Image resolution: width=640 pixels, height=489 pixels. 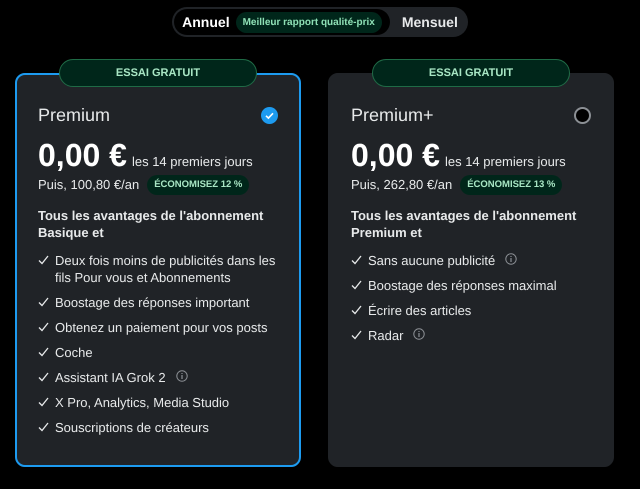 I want to click on feature-text: Boostage des réponses important, so click(x=152, y=303).